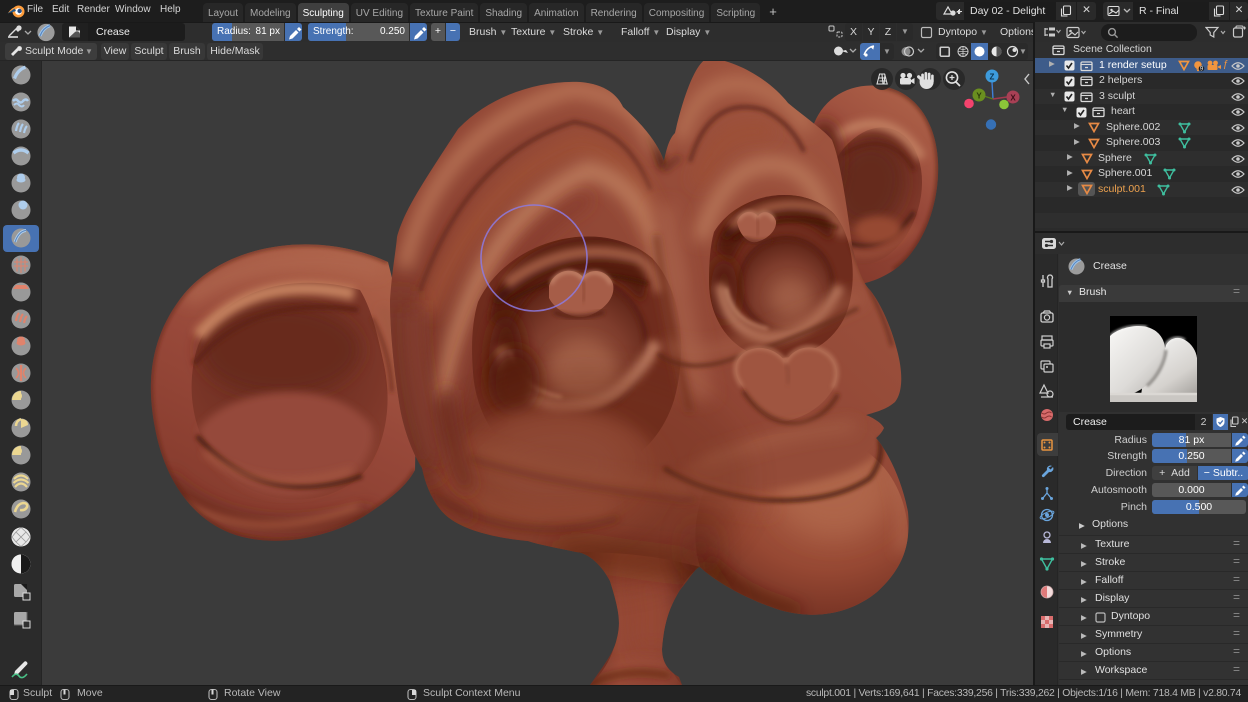  What do you see at coordinates (979, 95) in the screenshot?
I see `svg-text: Y` at bounding box center [979, 95].